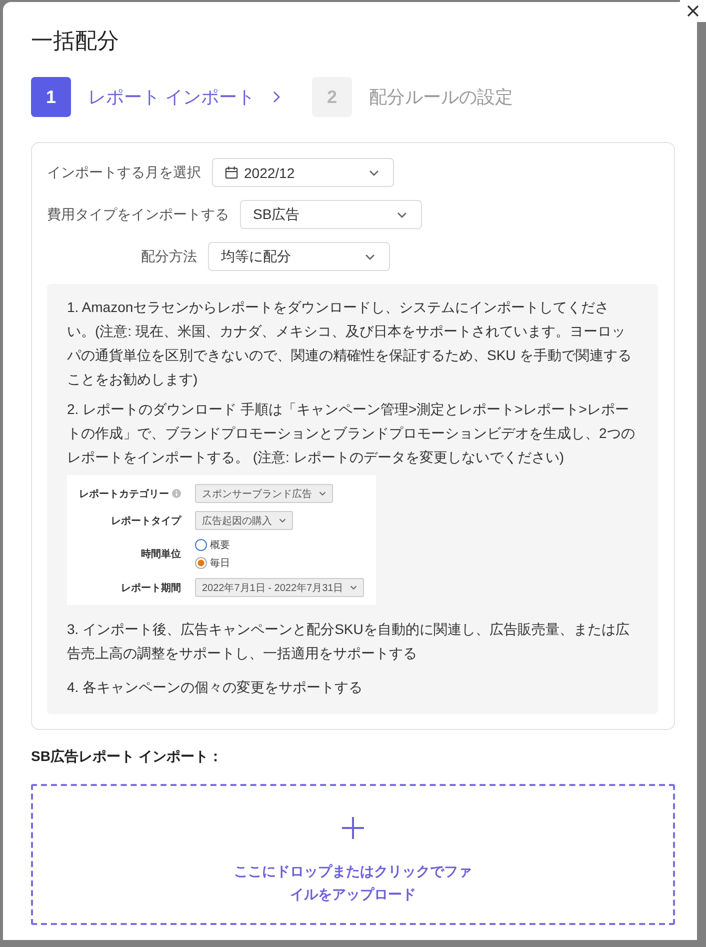 This screenshot has height=947, width=706. Describe the element at coordinates (350, 343) in the screenshot. I see `instruction-text: 1. Amazonセラセンからレポートをダウンロードし、システムにインポートしてください。(注意: 現在、米国、カナダ、メキシコ、及び日本をサポートされています。ヨーロッパの通貨単位を区別できないので、関連の精確性を保証するため、SKU を手動で関連することをお勧めします)` at that location.